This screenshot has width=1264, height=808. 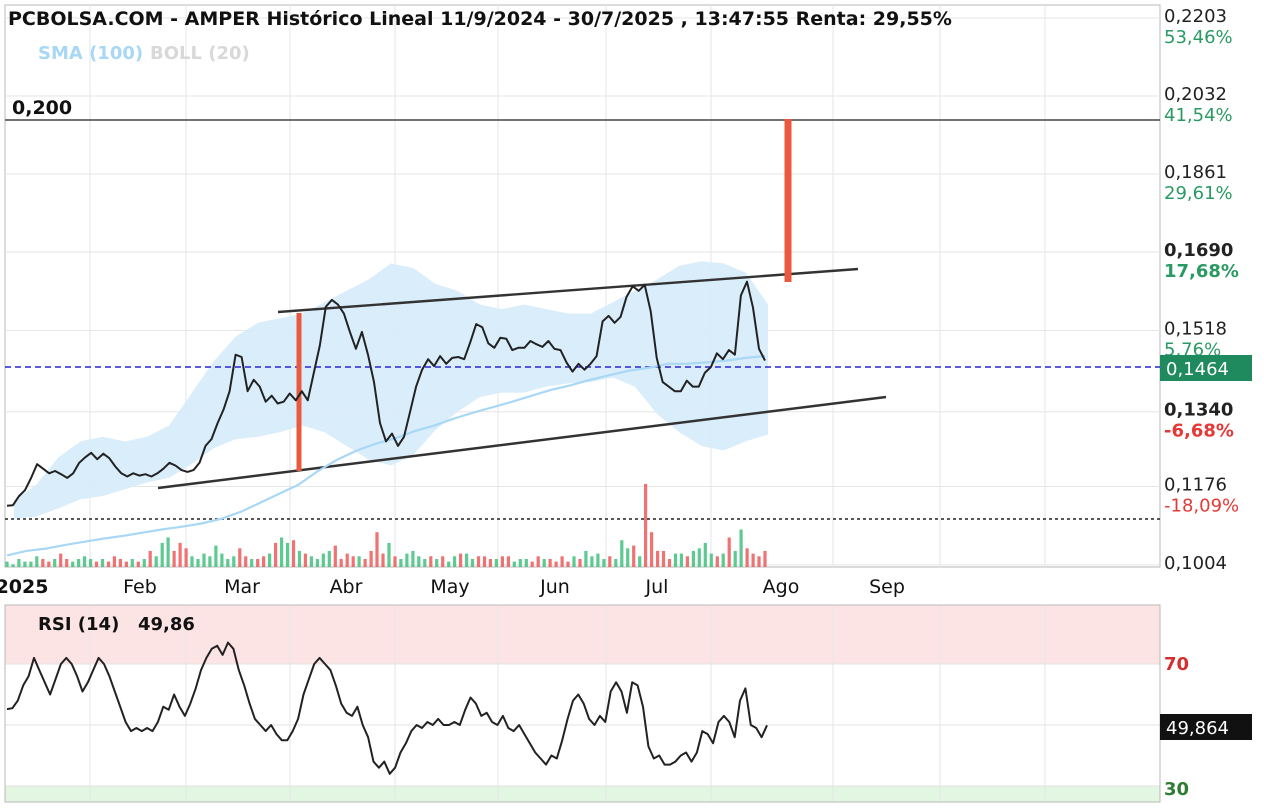 I want to click on x-tick-label: May, so click(x=449, y=587).